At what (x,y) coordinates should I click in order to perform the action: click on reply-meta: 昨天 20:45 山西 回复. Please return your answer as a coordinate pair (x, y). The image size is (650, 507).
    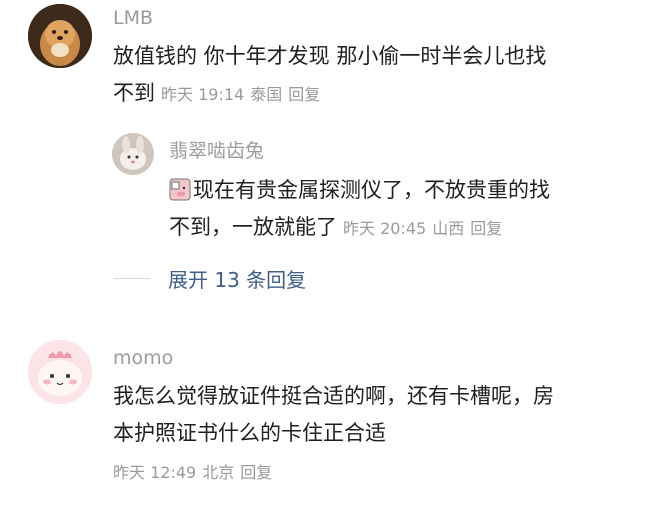
    Looking at the image, I should click on (425, 228).